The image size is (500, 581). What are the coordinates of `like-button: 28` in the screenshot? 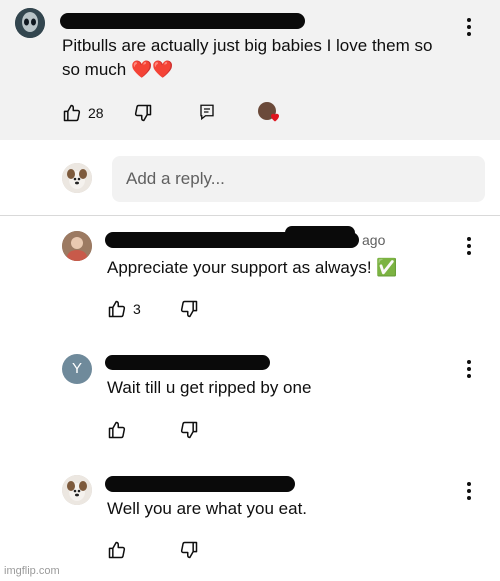 It's located at (83, 113).